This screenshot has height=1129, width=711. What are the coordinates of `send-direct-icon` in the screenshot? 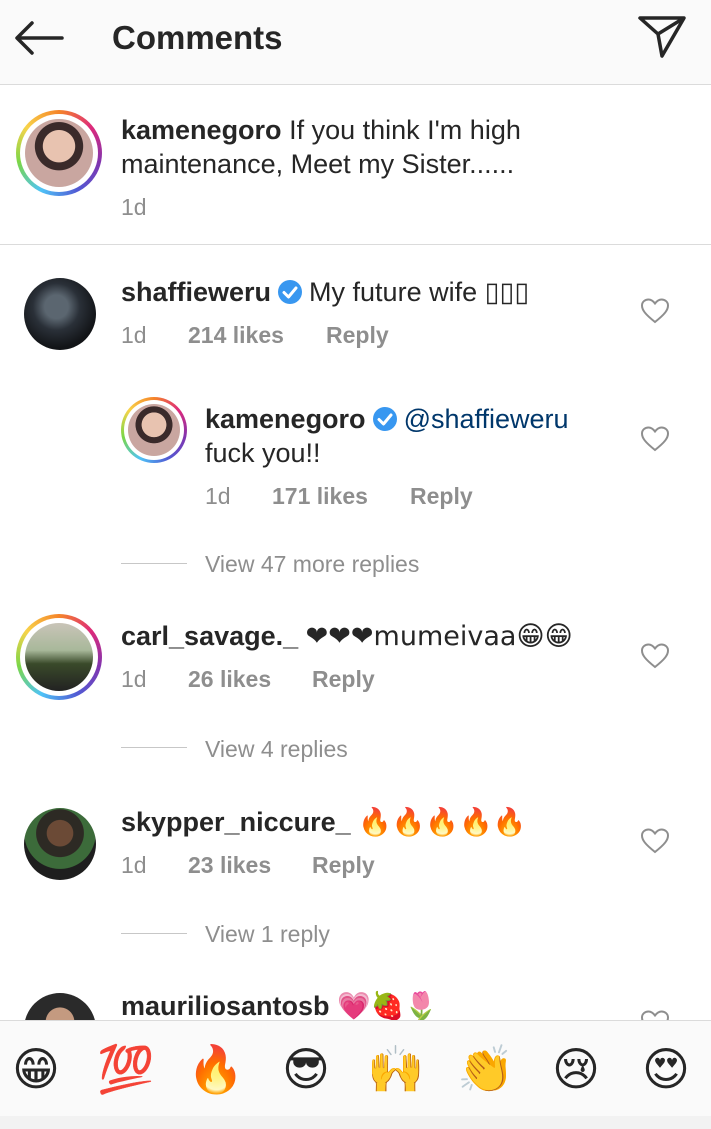 It's located at (662, 37).